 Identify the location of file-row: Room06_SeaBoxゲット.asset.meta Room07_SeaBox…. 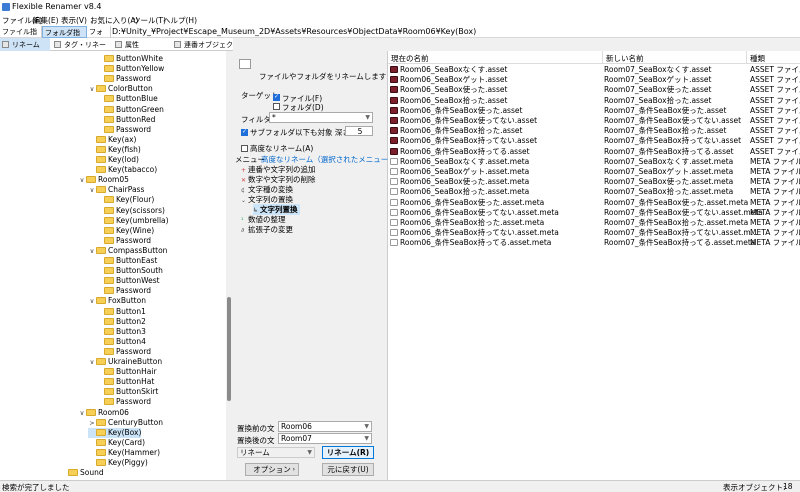
(594, 172).